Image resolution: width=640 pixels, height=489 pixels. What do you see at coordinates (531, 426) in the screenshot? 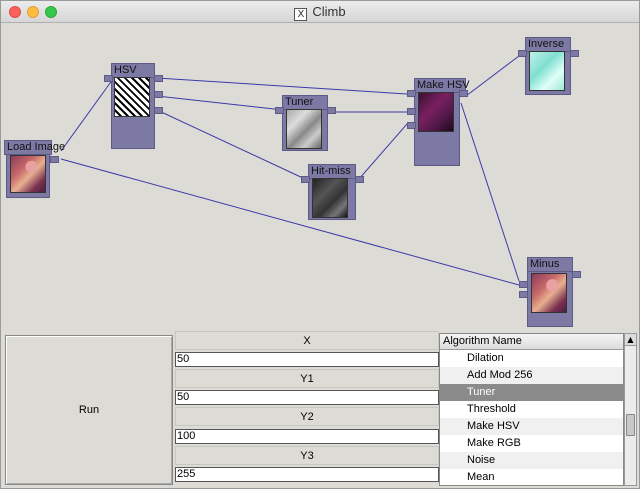
I see `list-item: Make HSV` at bounding box center [531, 426].